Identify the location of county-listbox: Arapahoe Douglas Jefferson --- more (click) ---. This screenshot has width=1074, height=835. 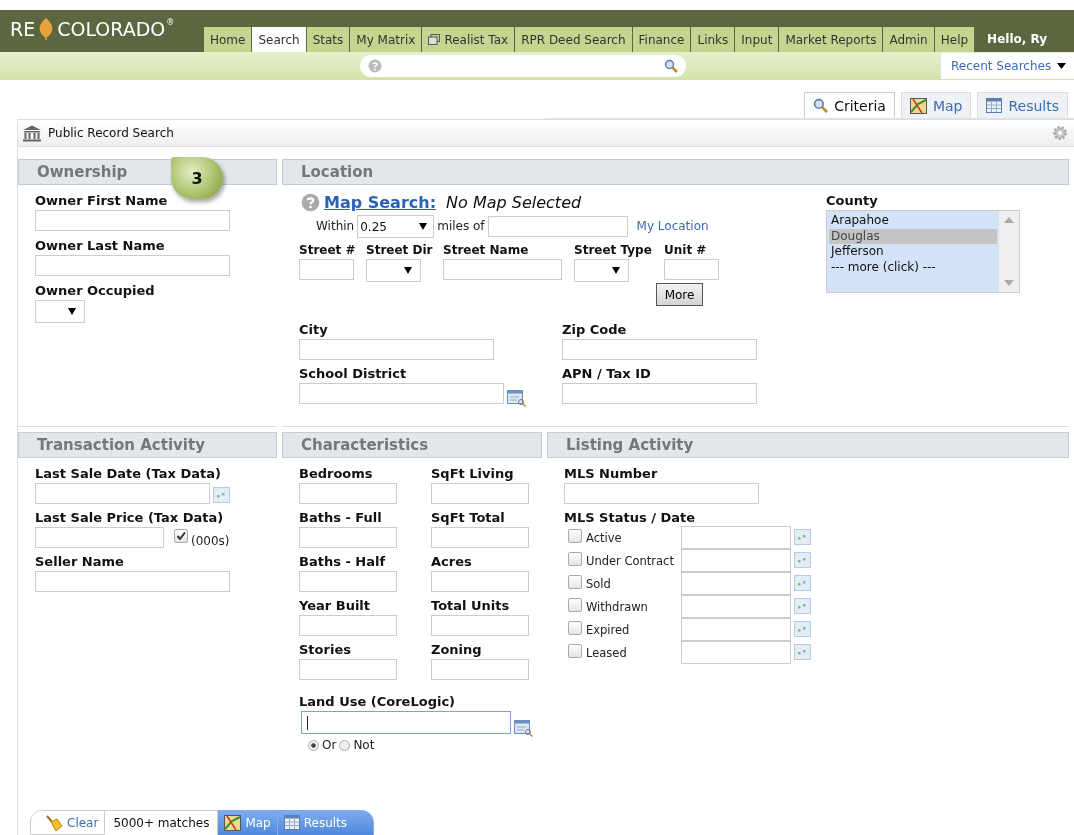
(923, 251).